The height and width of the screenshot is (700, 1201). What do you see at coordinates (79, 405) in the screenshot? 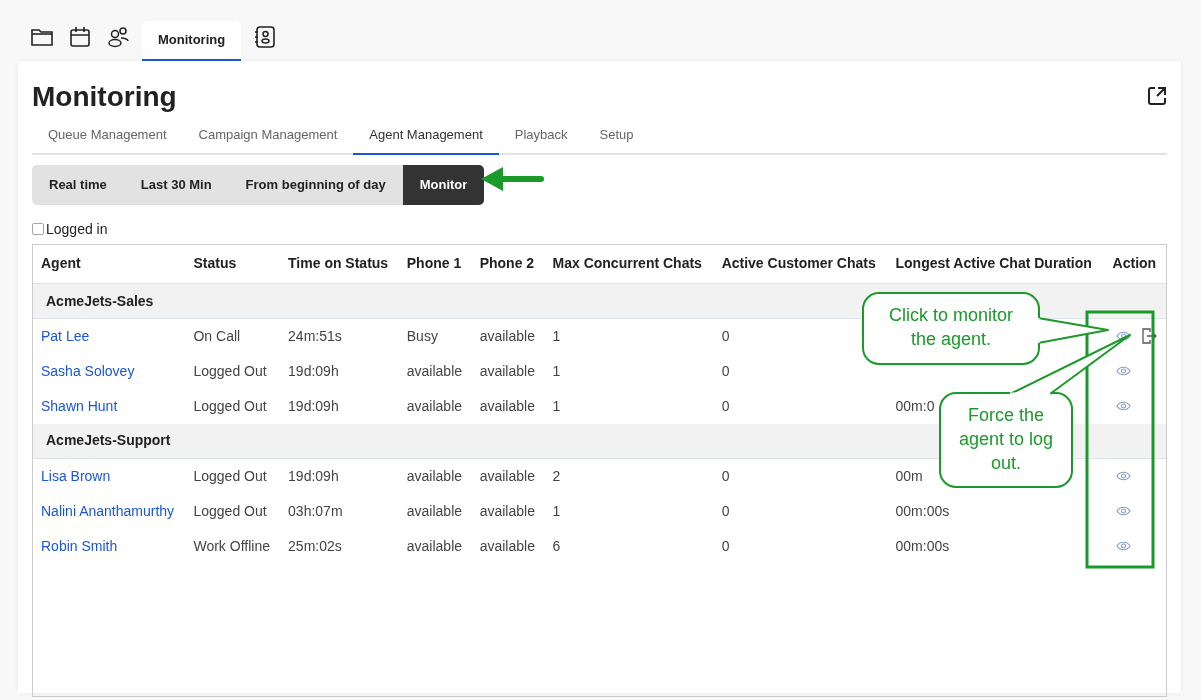
I see `agent-link: Shawn Hunt` at bounding box center [79, 405].